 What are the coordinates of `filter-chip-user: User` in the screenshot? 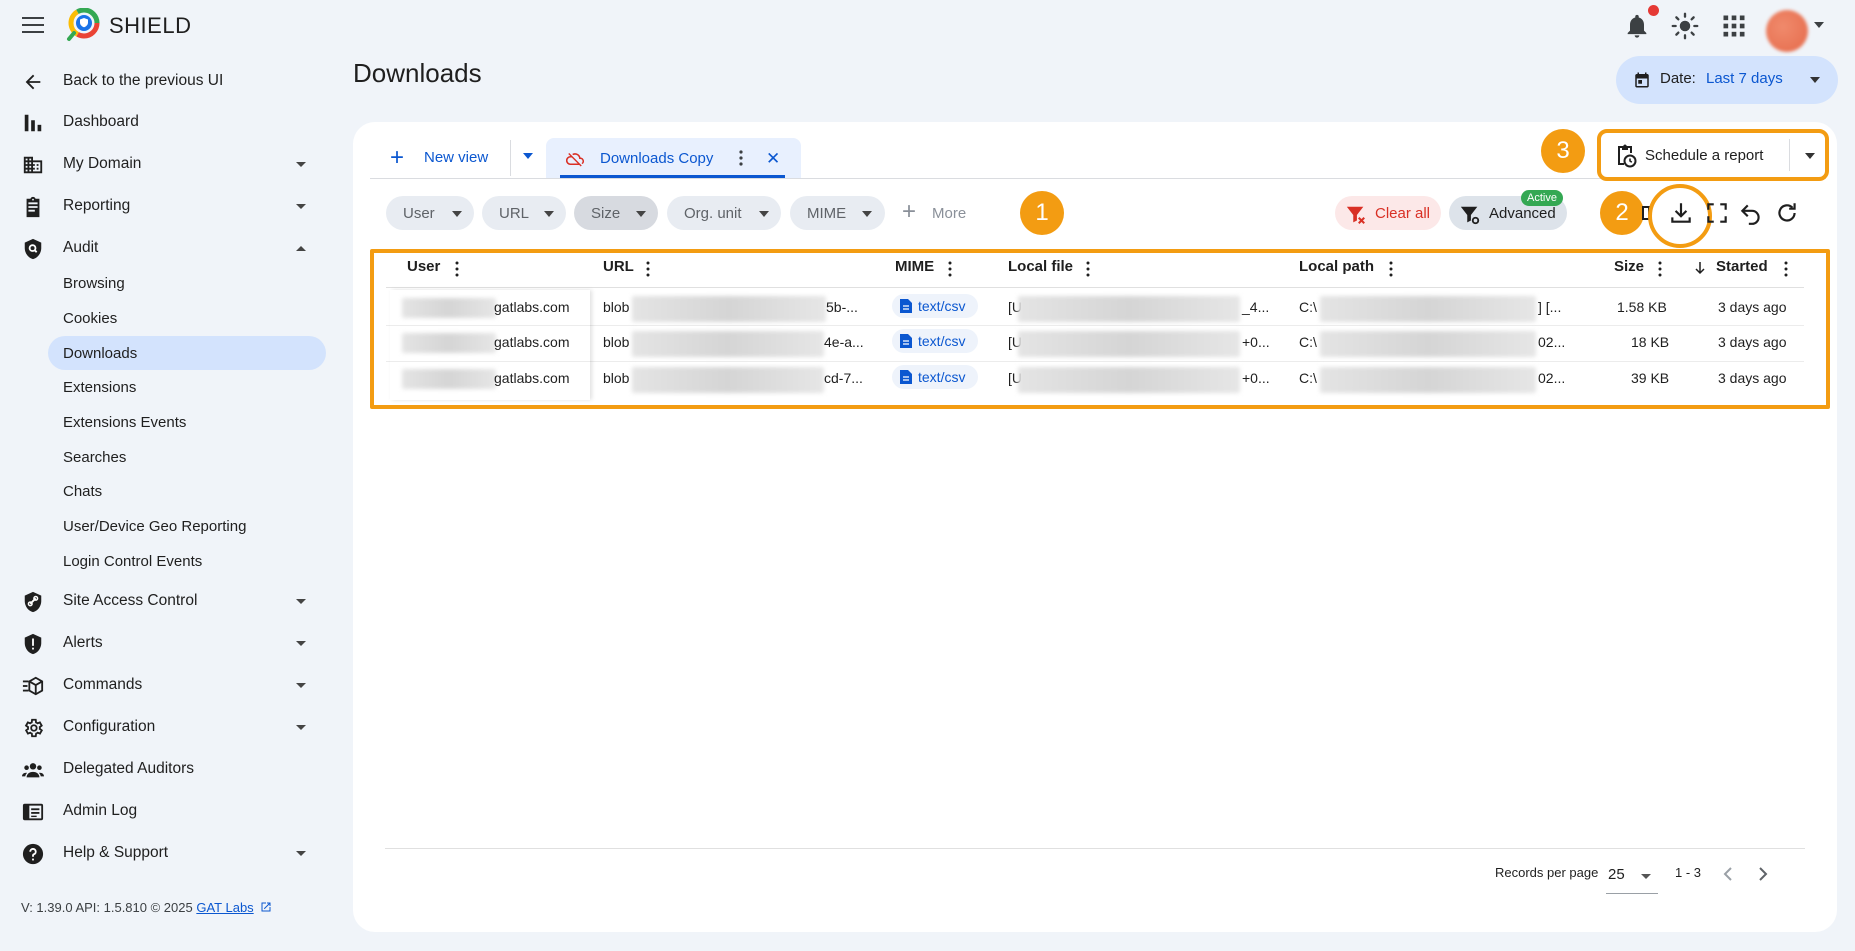 It's located at (430, 213).